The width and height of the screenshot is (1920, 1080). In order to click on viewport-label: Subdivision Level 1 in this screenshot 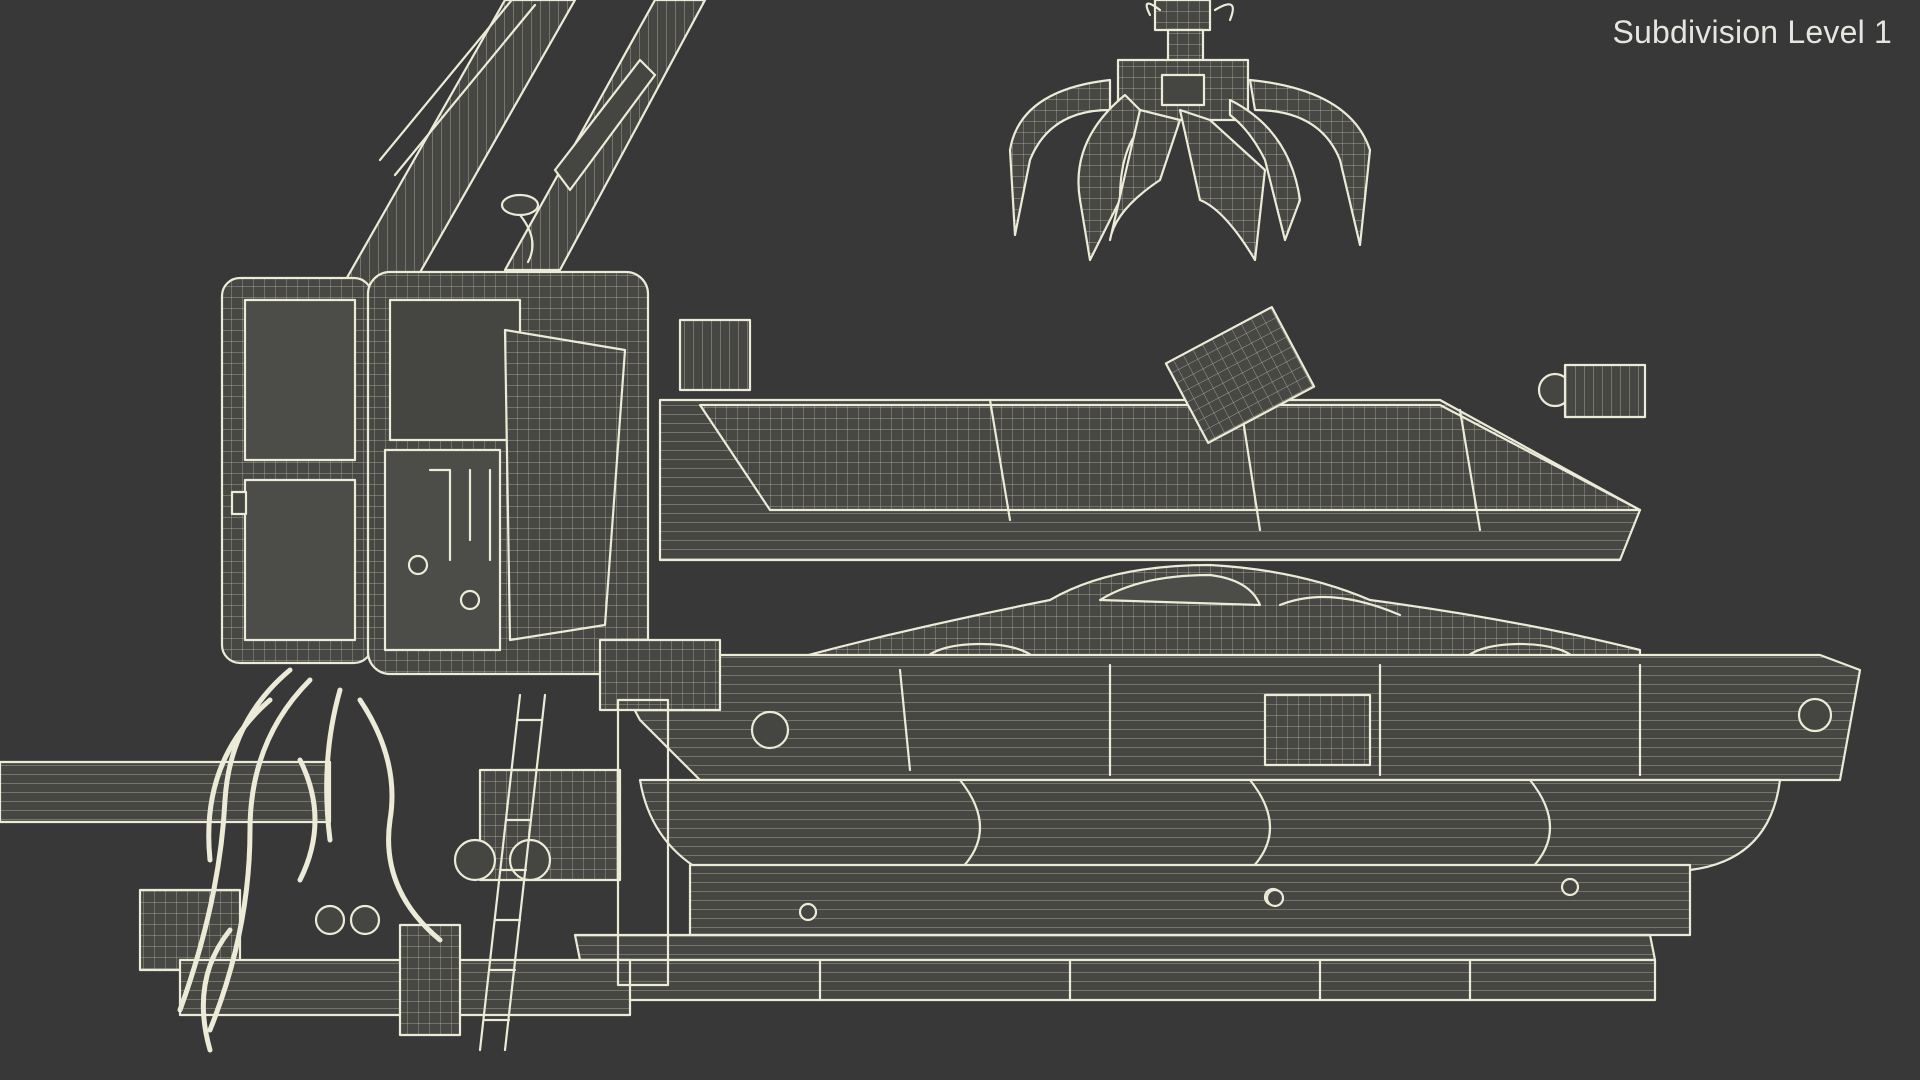, I will do `click(1752, 32)`.